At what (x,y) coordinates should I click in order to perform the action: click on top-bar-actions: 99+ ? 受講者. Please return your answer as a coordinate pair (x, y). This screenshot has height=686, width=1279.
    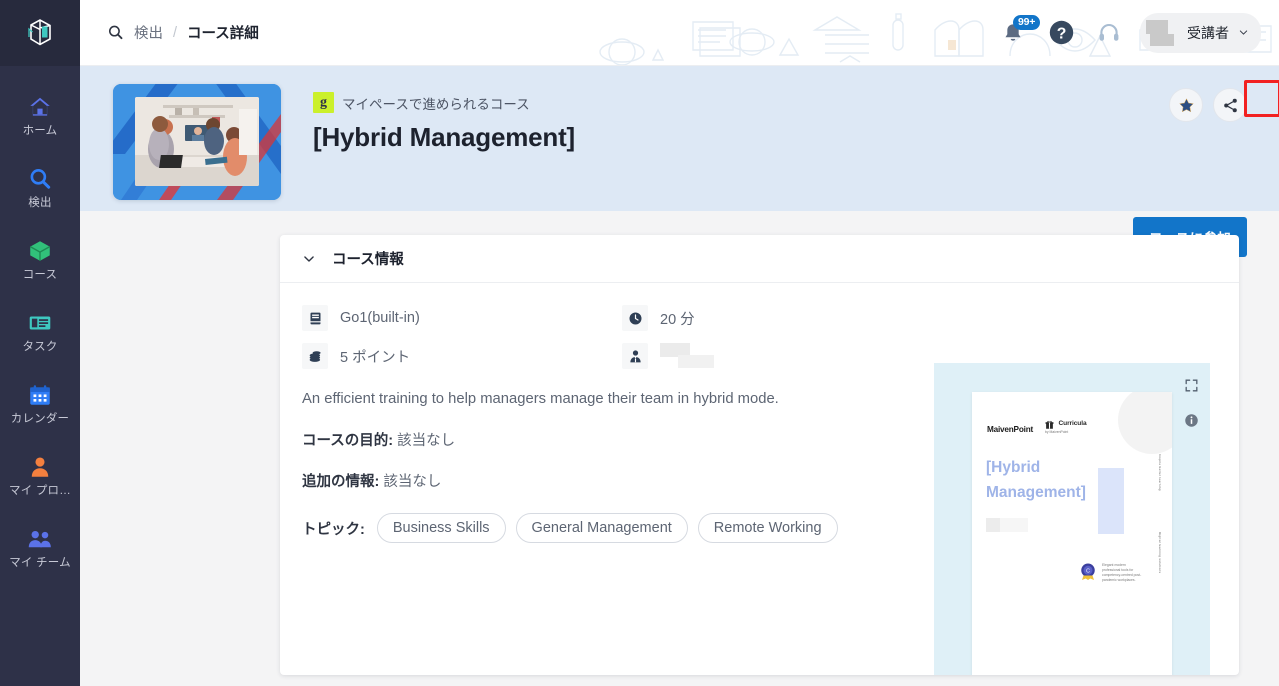
    Looking at the image, I should click on (1135, 33).